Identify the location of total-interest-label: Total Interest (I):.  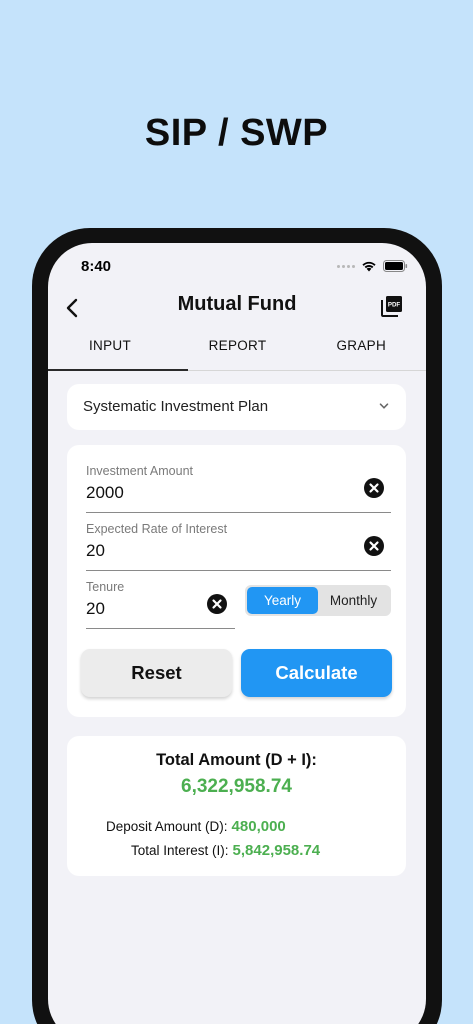
(180, 850).